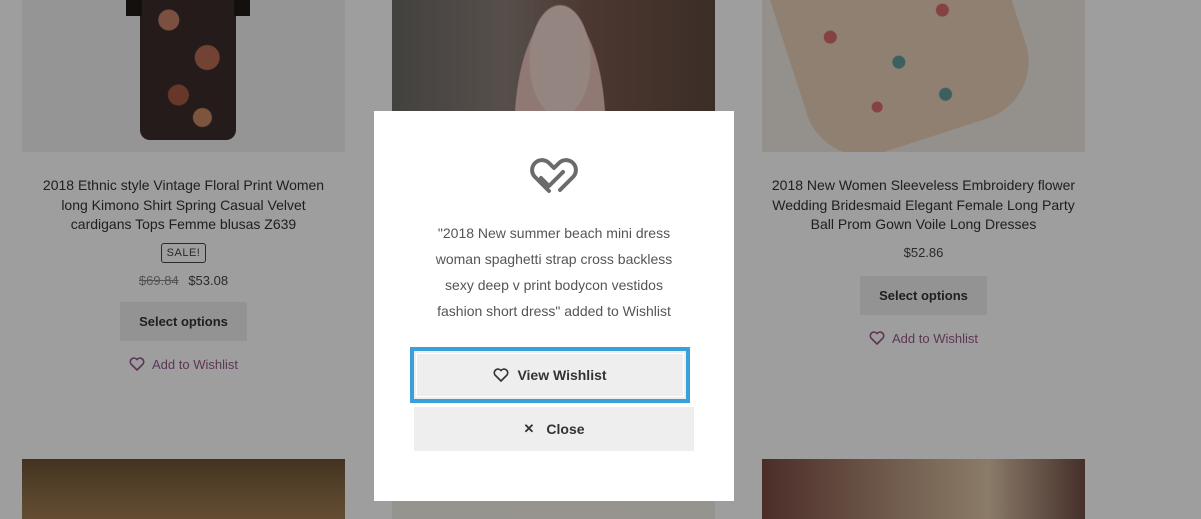 The width and height of the screenshot is (1201, 519). What do you see at coordinates (554, 233) in the screenshot?
I see `message-line: "2018 New summer beach mini dress` at bounding box center [554, 233].